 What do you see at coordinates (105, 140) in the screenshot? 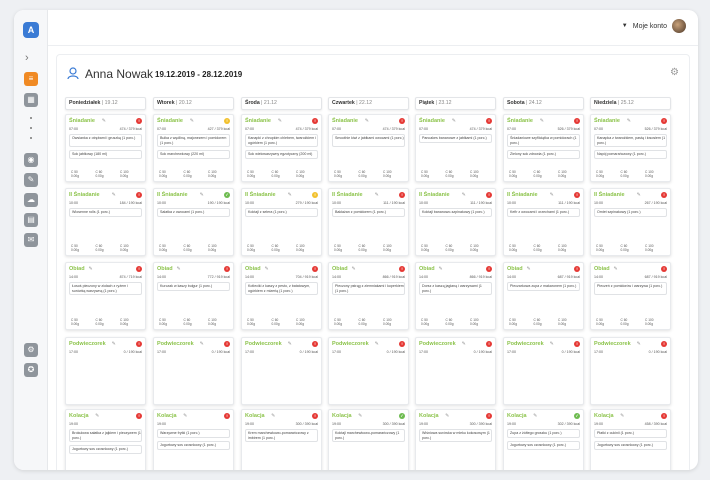
I see `meal-item: Owsianka z otrębami i gruszką (1 porc.)` at bounding box center [105, 140].